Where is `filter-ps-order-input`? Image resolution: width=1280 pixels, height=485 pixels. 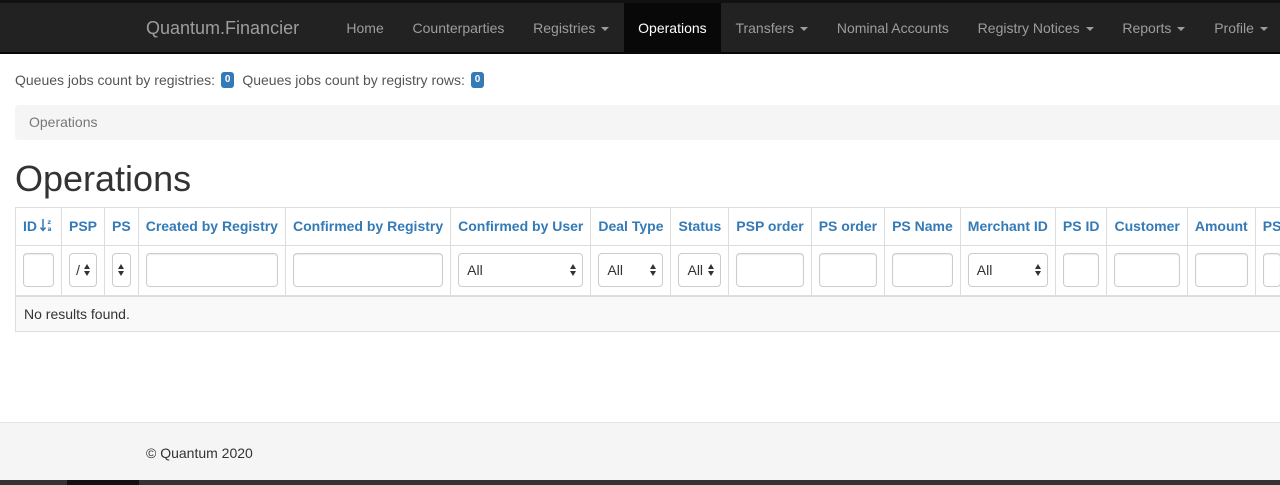 filter-ps-order-input is located at coordinates (848, 270).